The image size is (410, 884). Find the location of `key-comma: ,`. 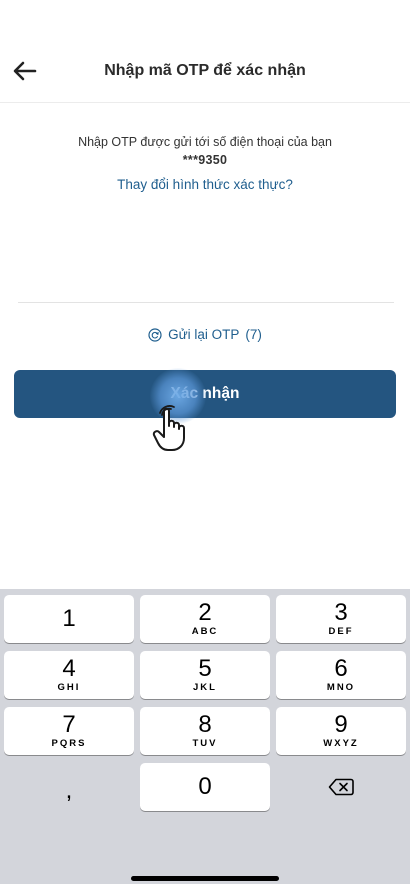

key-comma: , is located at coordinates (69, 787).